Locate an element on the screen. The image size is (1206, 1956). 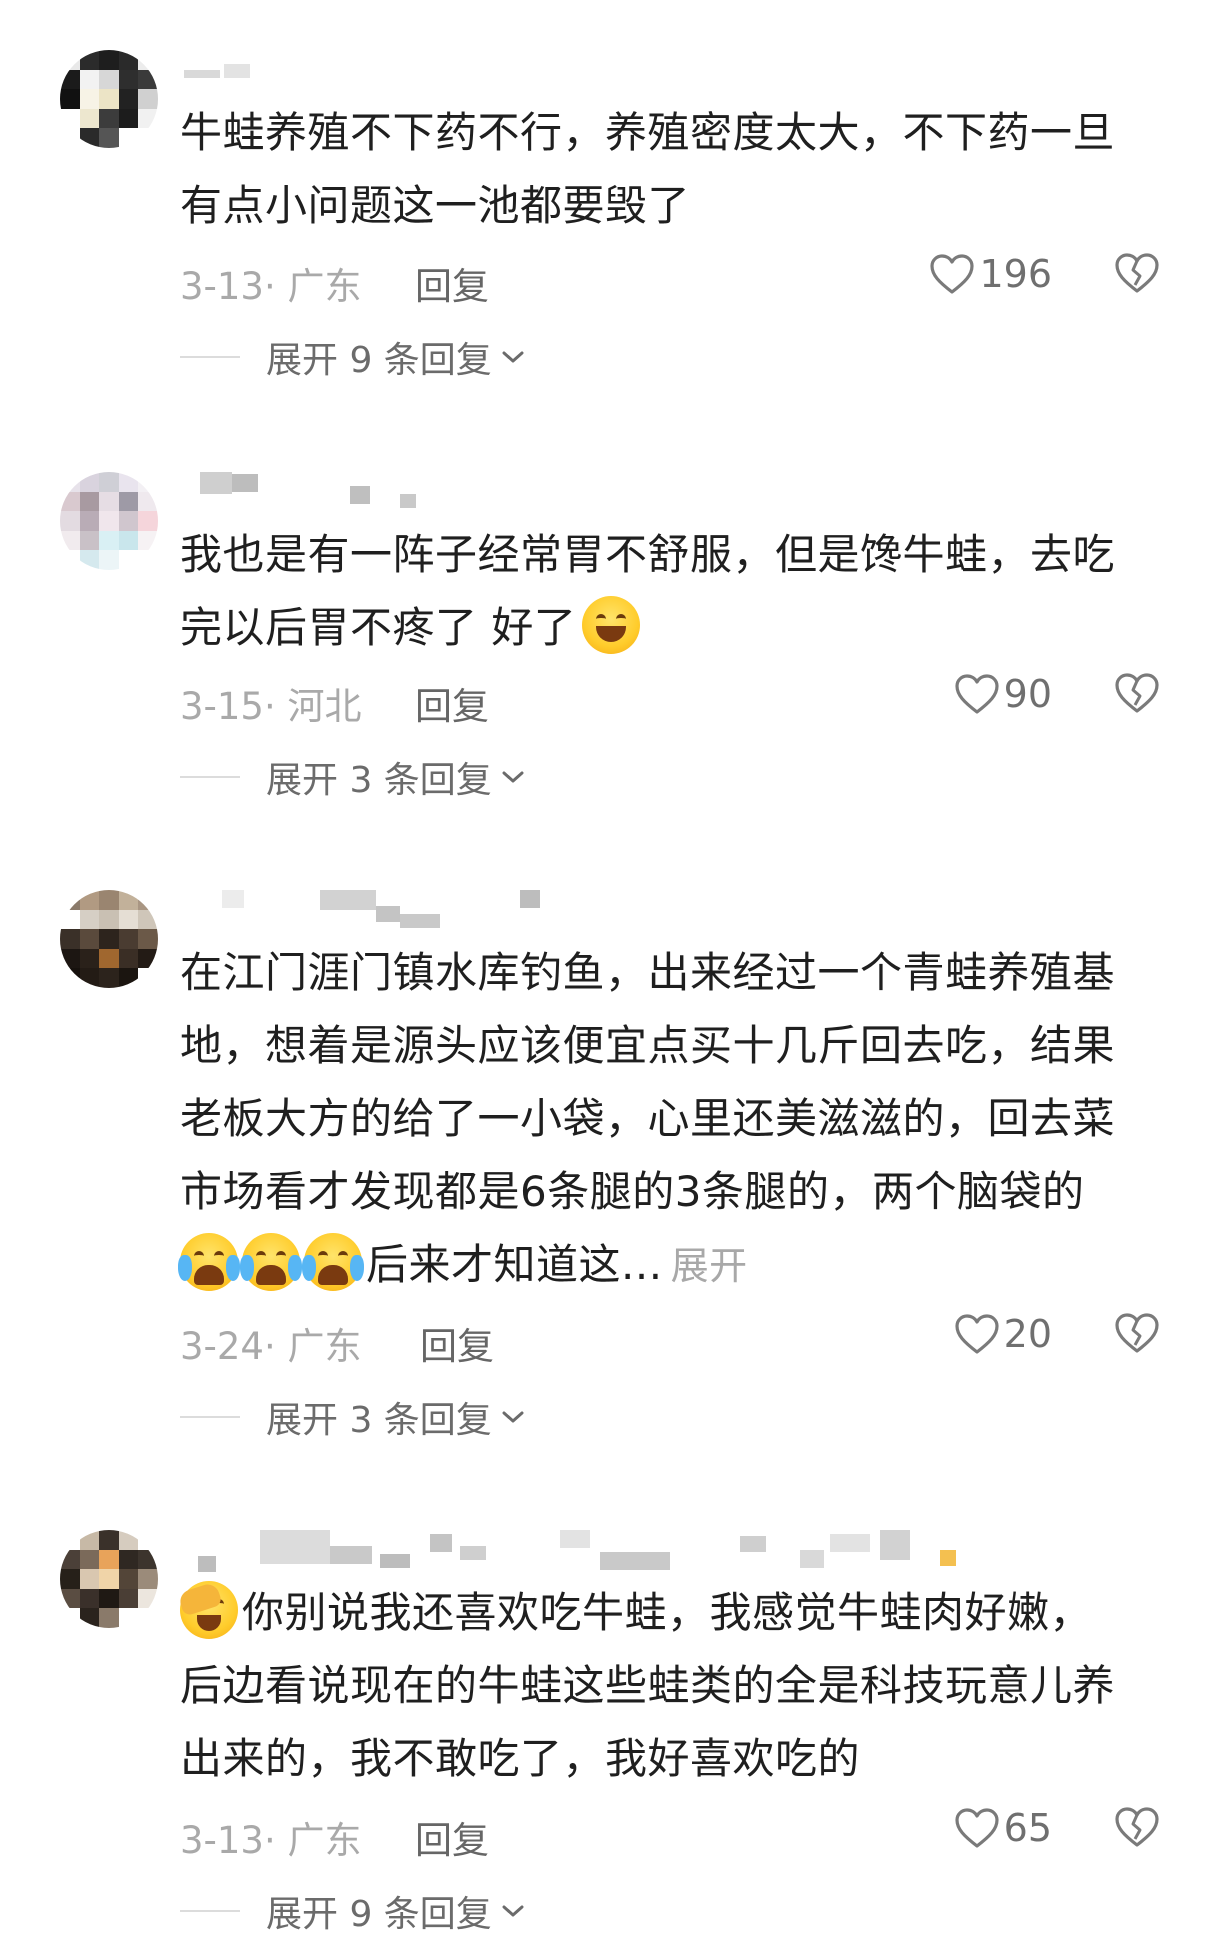
like-button: 65 is located at coordinates (1003, 1828).